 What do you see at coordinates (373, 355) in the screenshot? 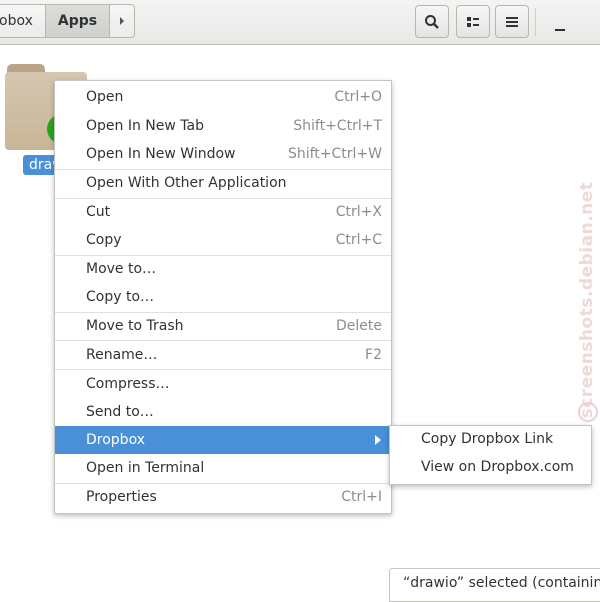
I see `menu-item-shortcut: F2` at bounding box center [373, 355].